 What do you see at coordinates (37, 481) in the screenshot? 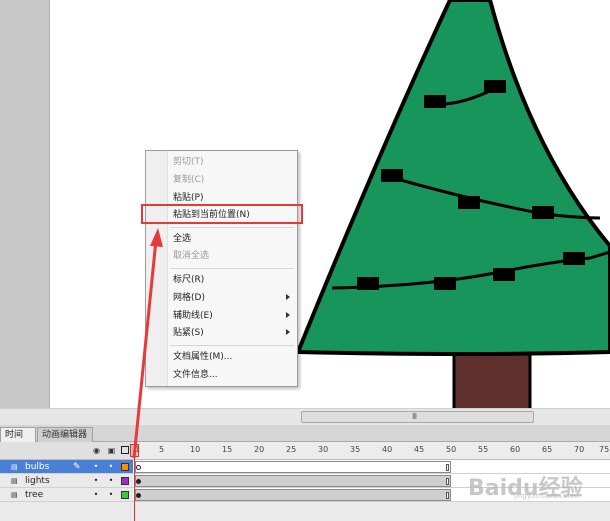
I see `layer-name: lights` at bounding box center [37, 481].